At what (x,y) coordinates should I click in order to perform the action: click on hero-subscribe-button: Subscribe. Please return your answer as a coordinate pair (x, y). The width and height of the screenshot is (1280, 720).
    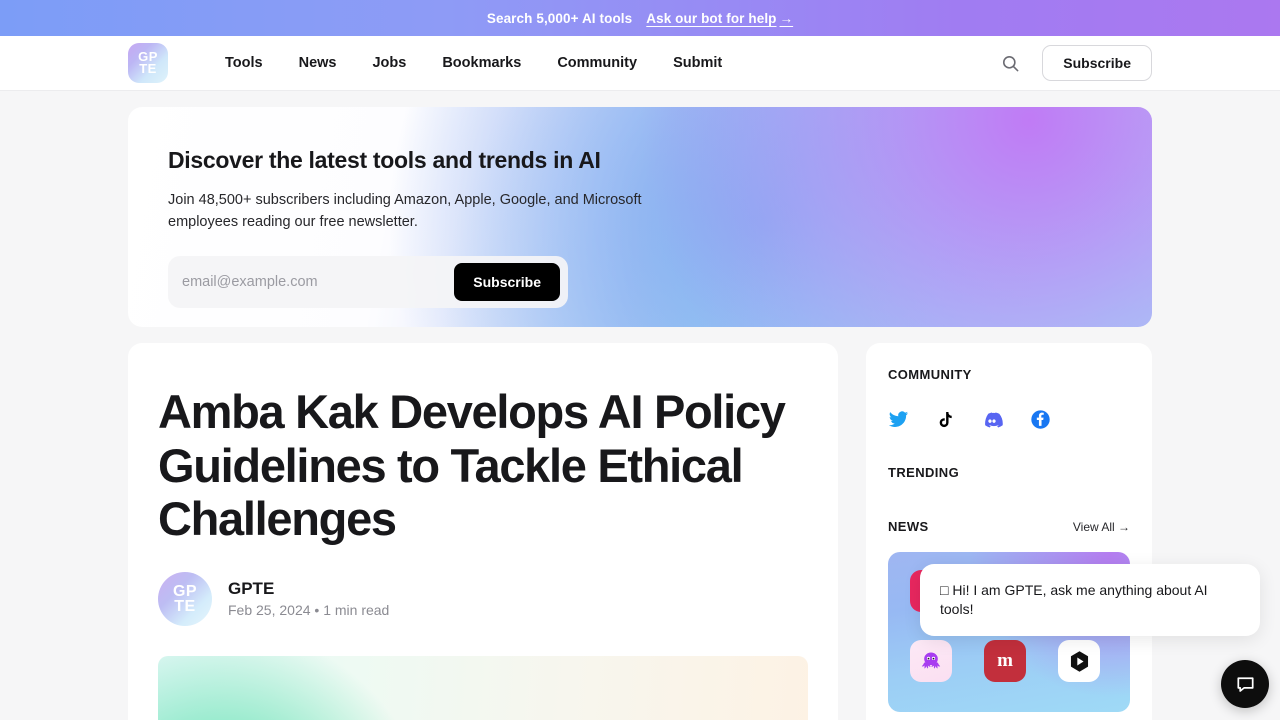
    Looking at the image, I should click on (507, 281).